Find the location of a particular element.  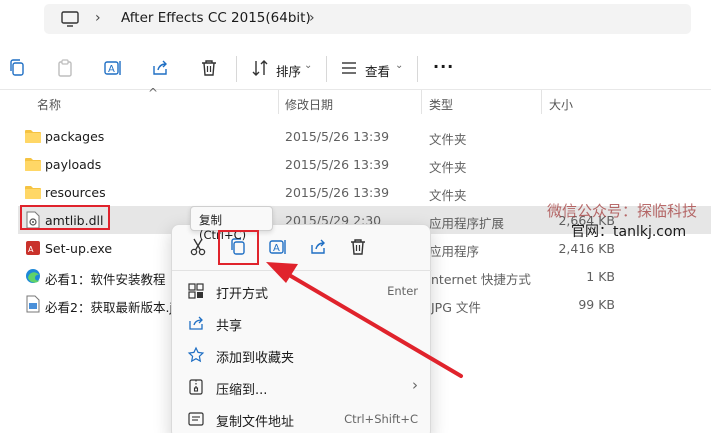

file-name: payloads is located at coordinates (73, 164).